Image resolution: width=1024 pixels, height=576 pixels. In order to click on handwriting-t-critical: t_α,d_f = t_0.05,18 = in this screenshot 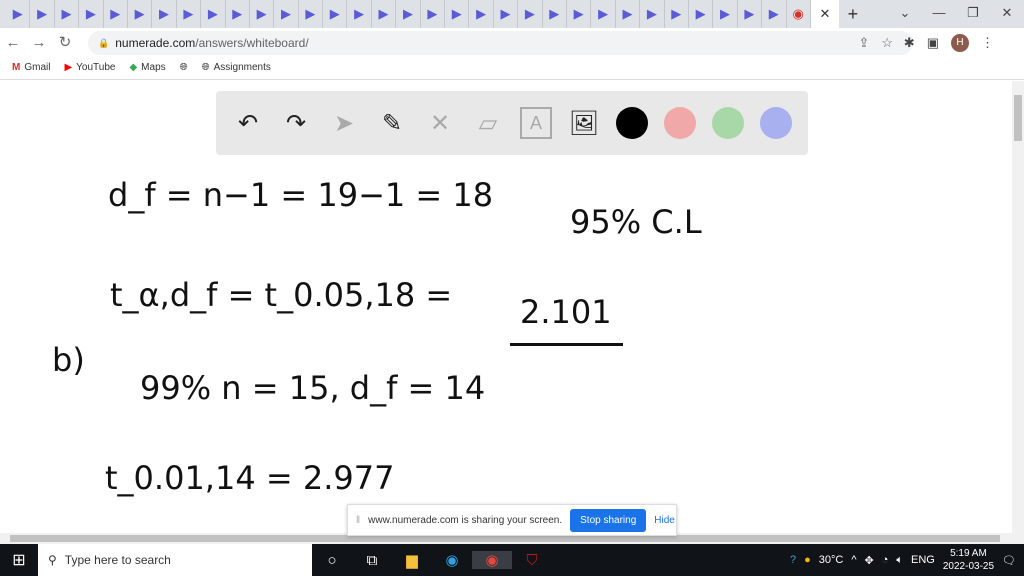, I will do `click(281, 295)`.